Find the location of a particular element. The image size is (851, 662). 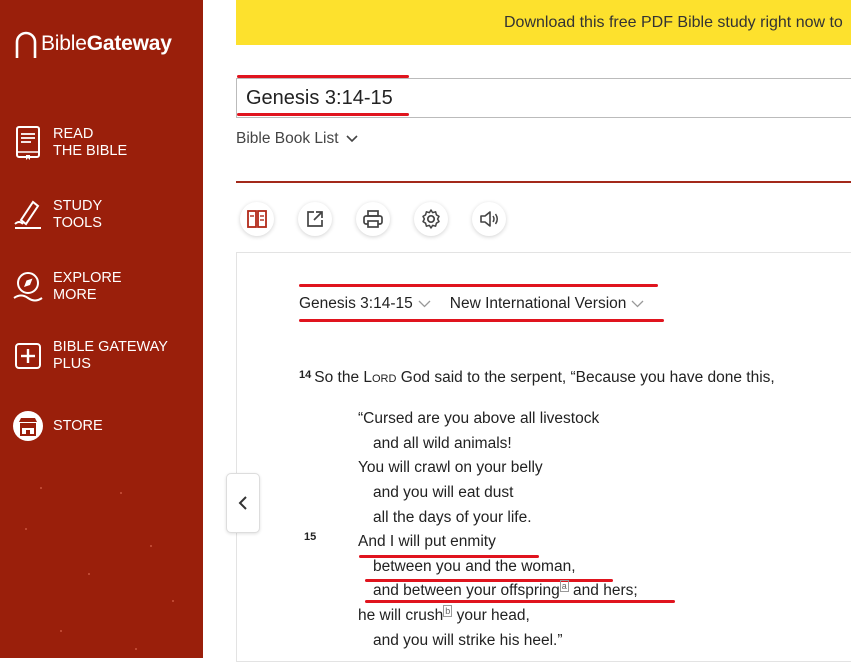

poetry-line: and you will eat dust is located at coordinates (443, 492).